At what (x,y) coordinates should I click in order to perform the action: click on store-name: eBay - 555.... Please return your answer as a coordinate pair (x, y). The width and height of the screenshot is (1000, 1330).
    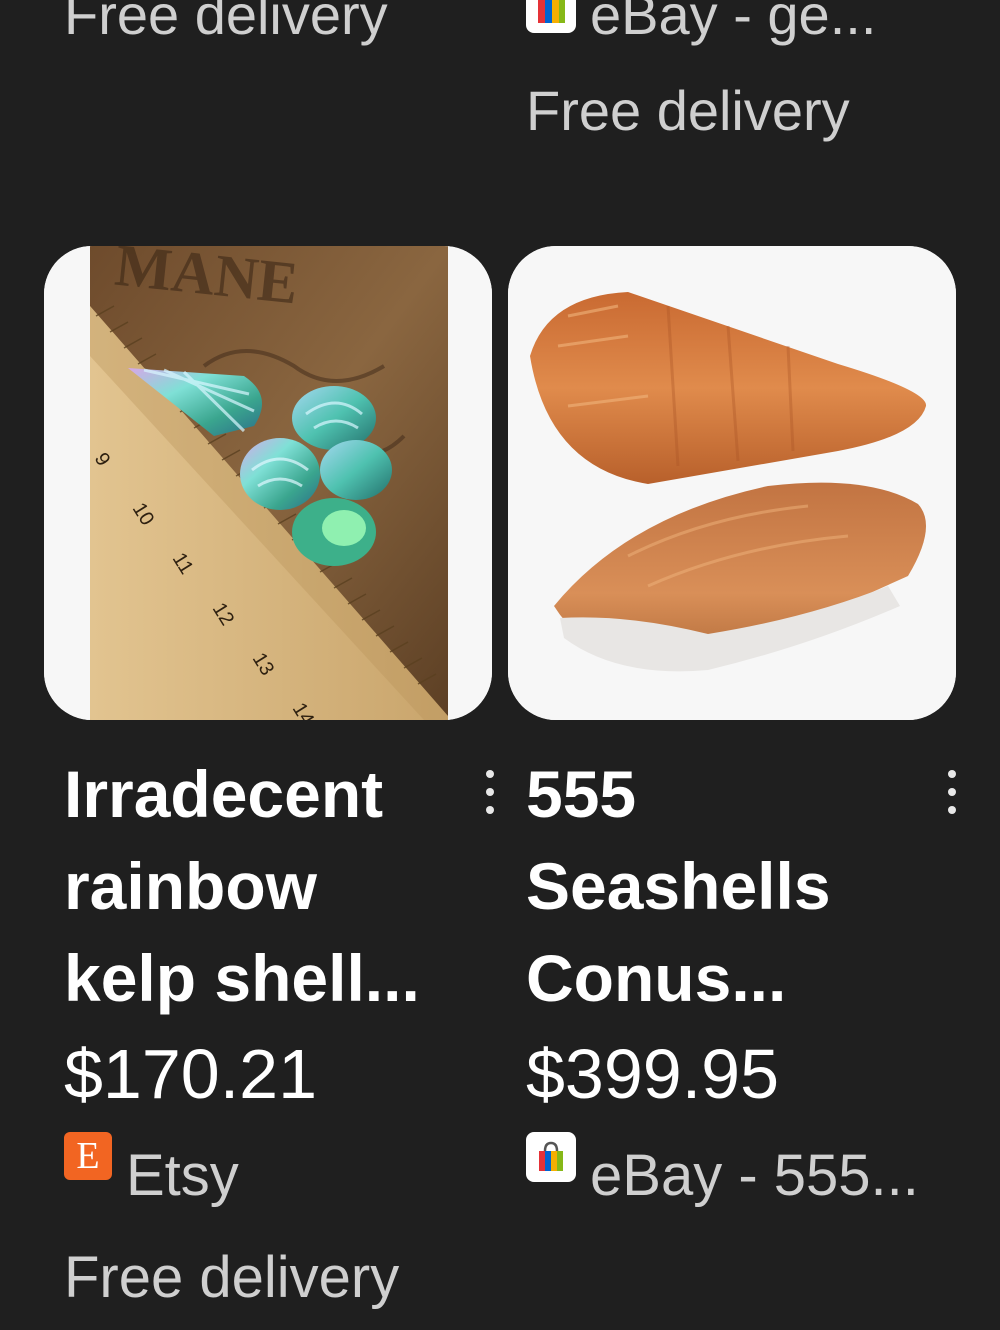
    Looking at the image, I should click on (754, 1175).